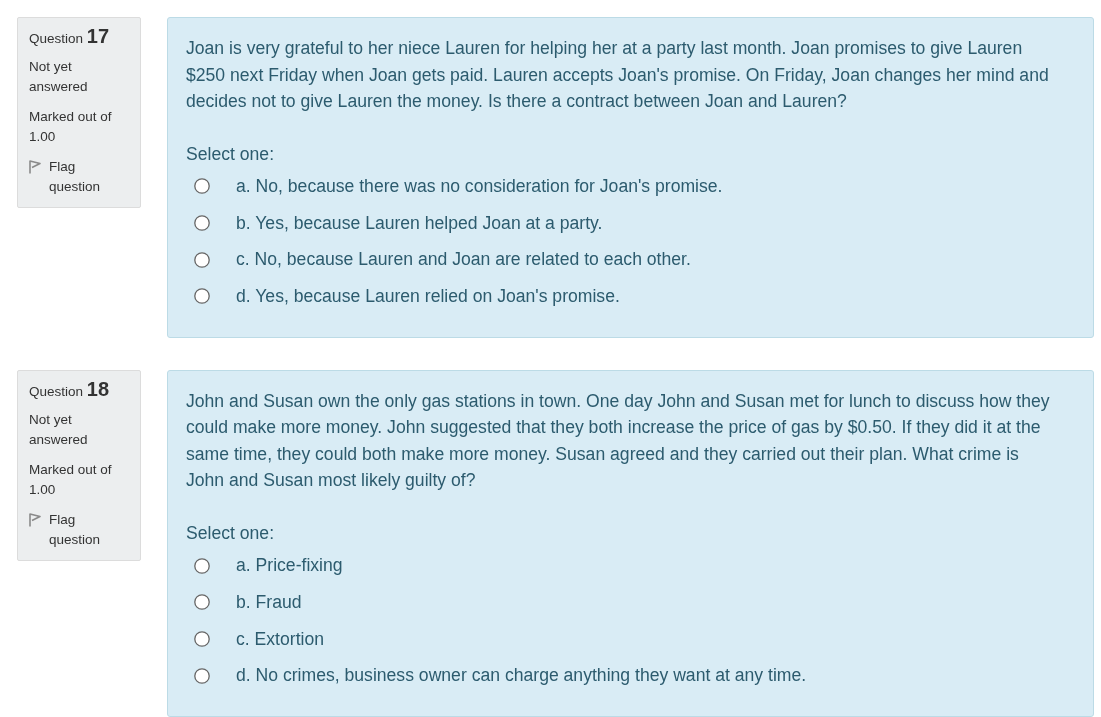 The height and width of the screenshot is (717, 1101). Describe the element at coordinates (479, 186) in the screenshot. I see `answer-option: a. No, because there was no consideration for Joan's promise.` at that location.